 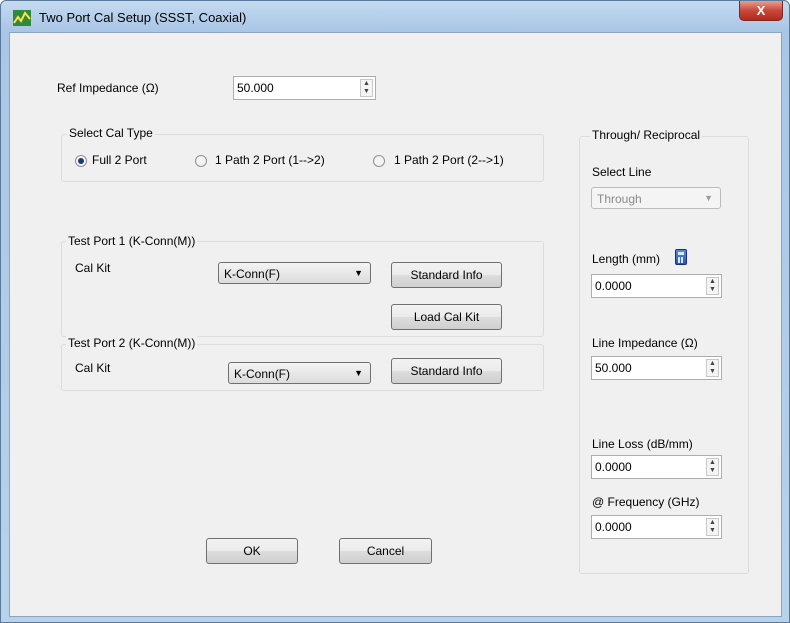 I want to click on frequency-value: 0.0000, so click(x=613, y=527).